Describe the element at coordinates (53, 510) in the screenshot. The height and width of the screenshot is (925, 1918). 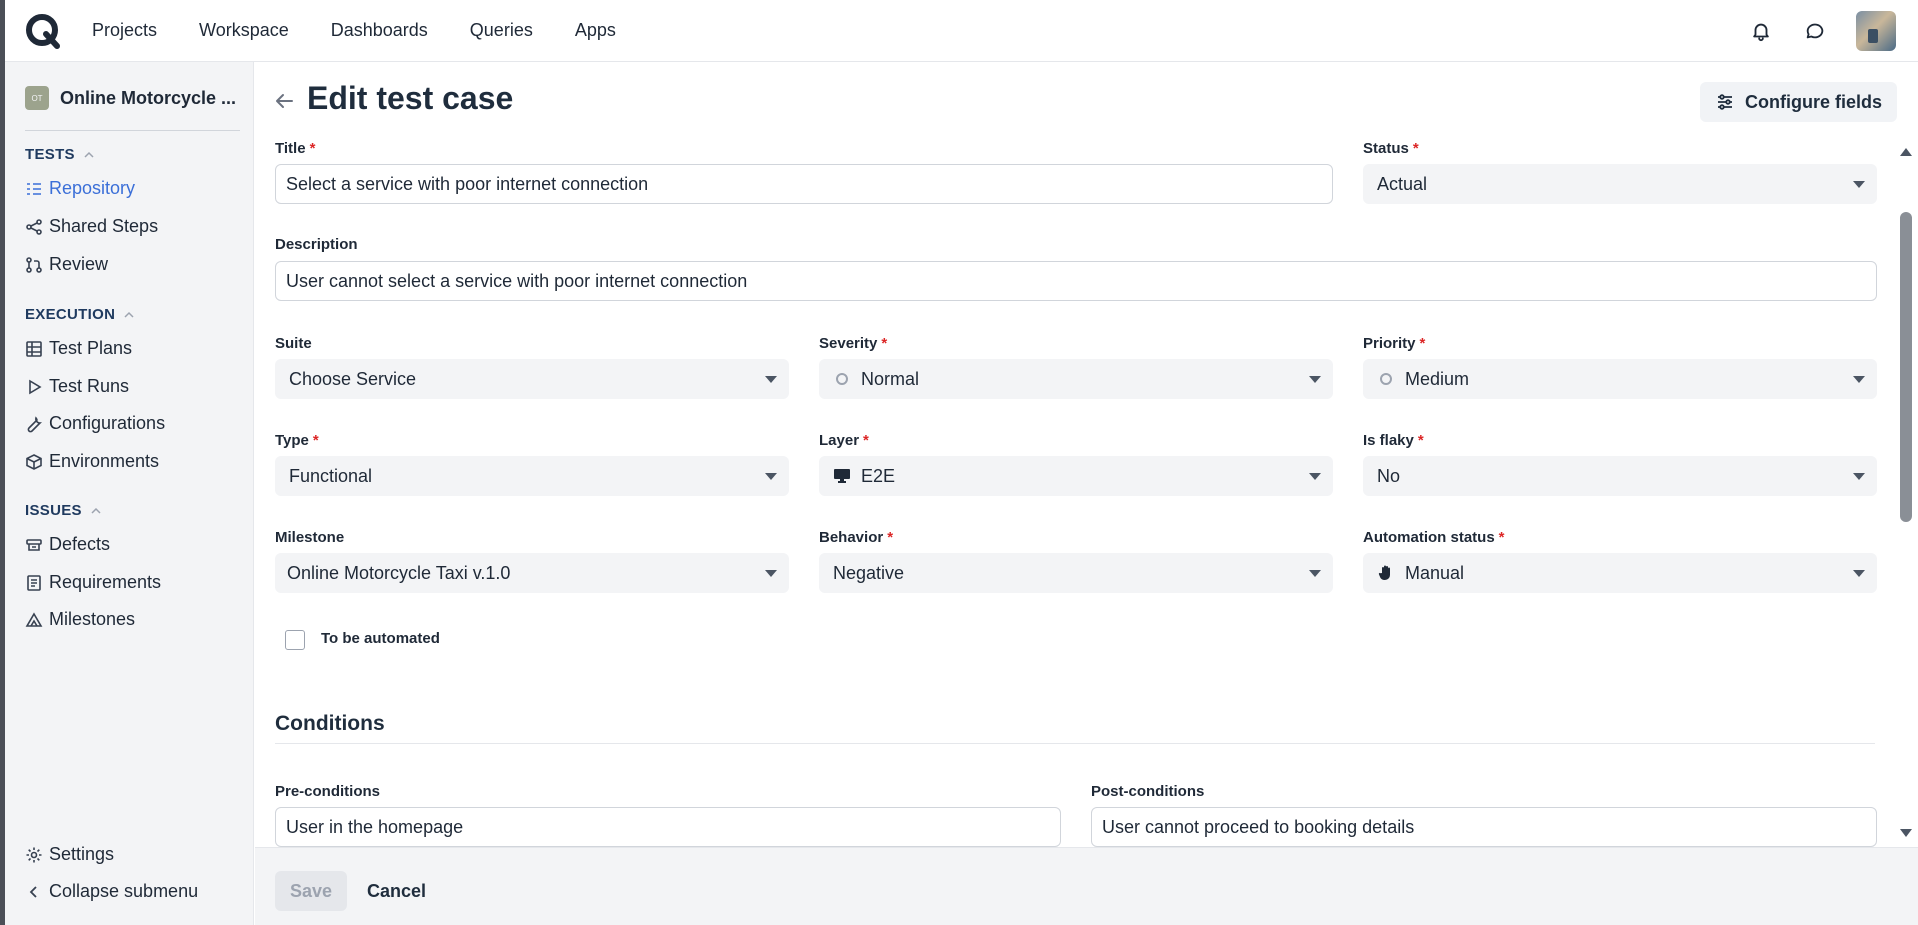
I see `section-issues-label: ISSUES` at that location.